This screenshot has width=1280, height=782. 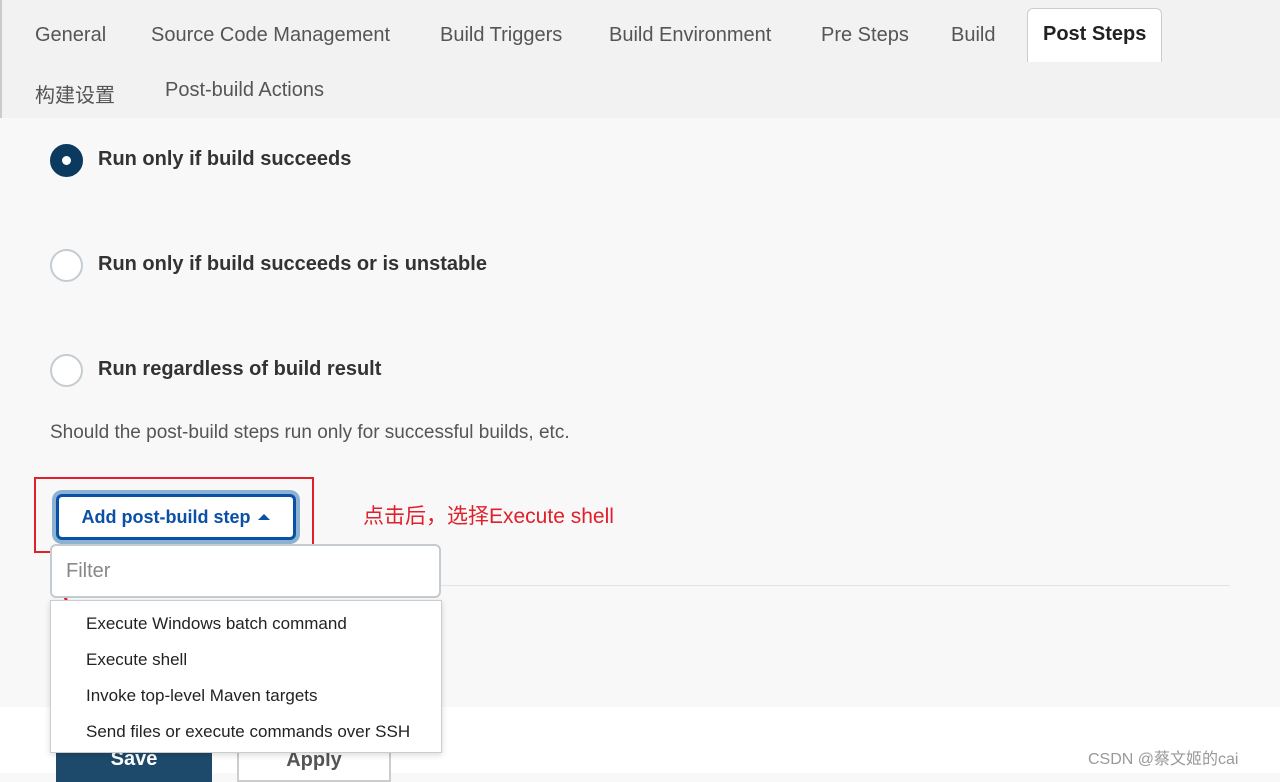 I want to click on tab-build-triggers: Build Triggers, so click(x=501, y=35).